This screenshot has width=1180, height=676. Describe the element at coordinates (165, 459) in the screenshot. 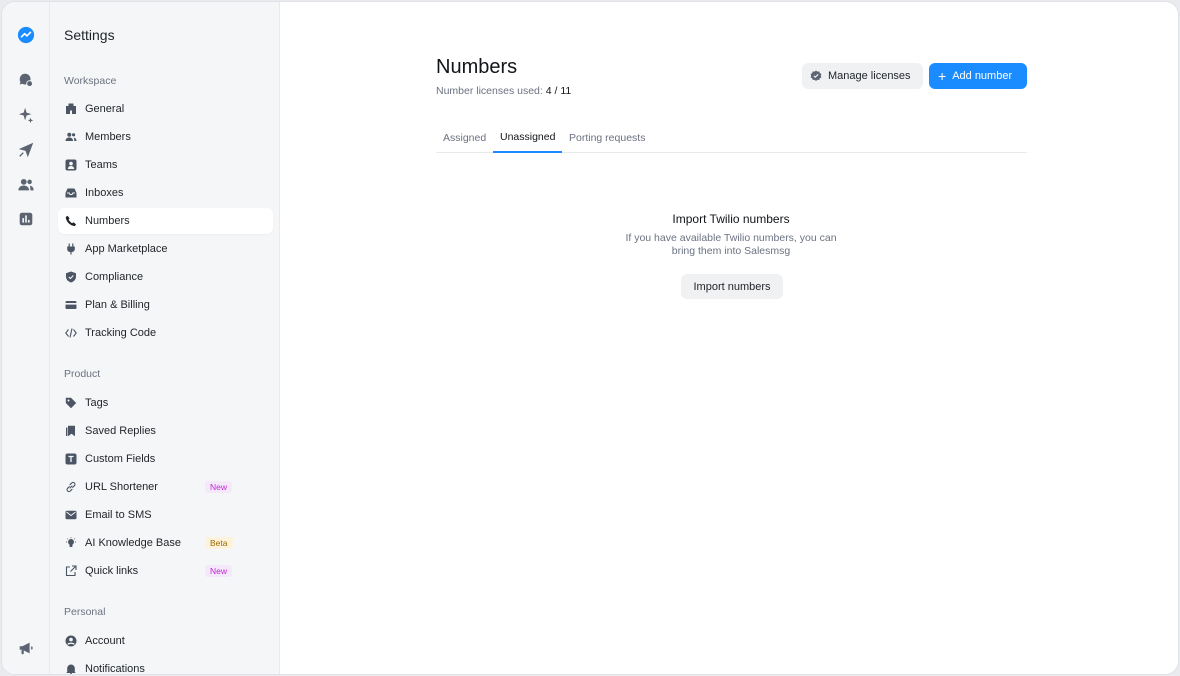

I see `sidebar-item-custom-fields: Custom Fields` at that location.